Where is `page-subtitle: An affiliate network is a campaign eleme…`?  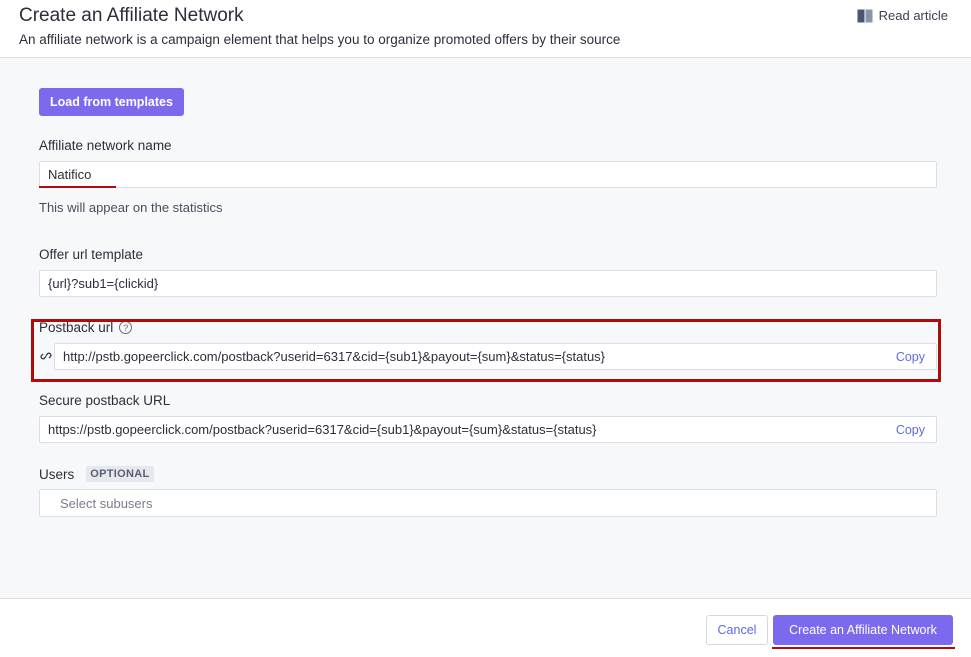
page-subtitle: An affiliate network is a campaign eleme… is located at coordinates (320, 39).